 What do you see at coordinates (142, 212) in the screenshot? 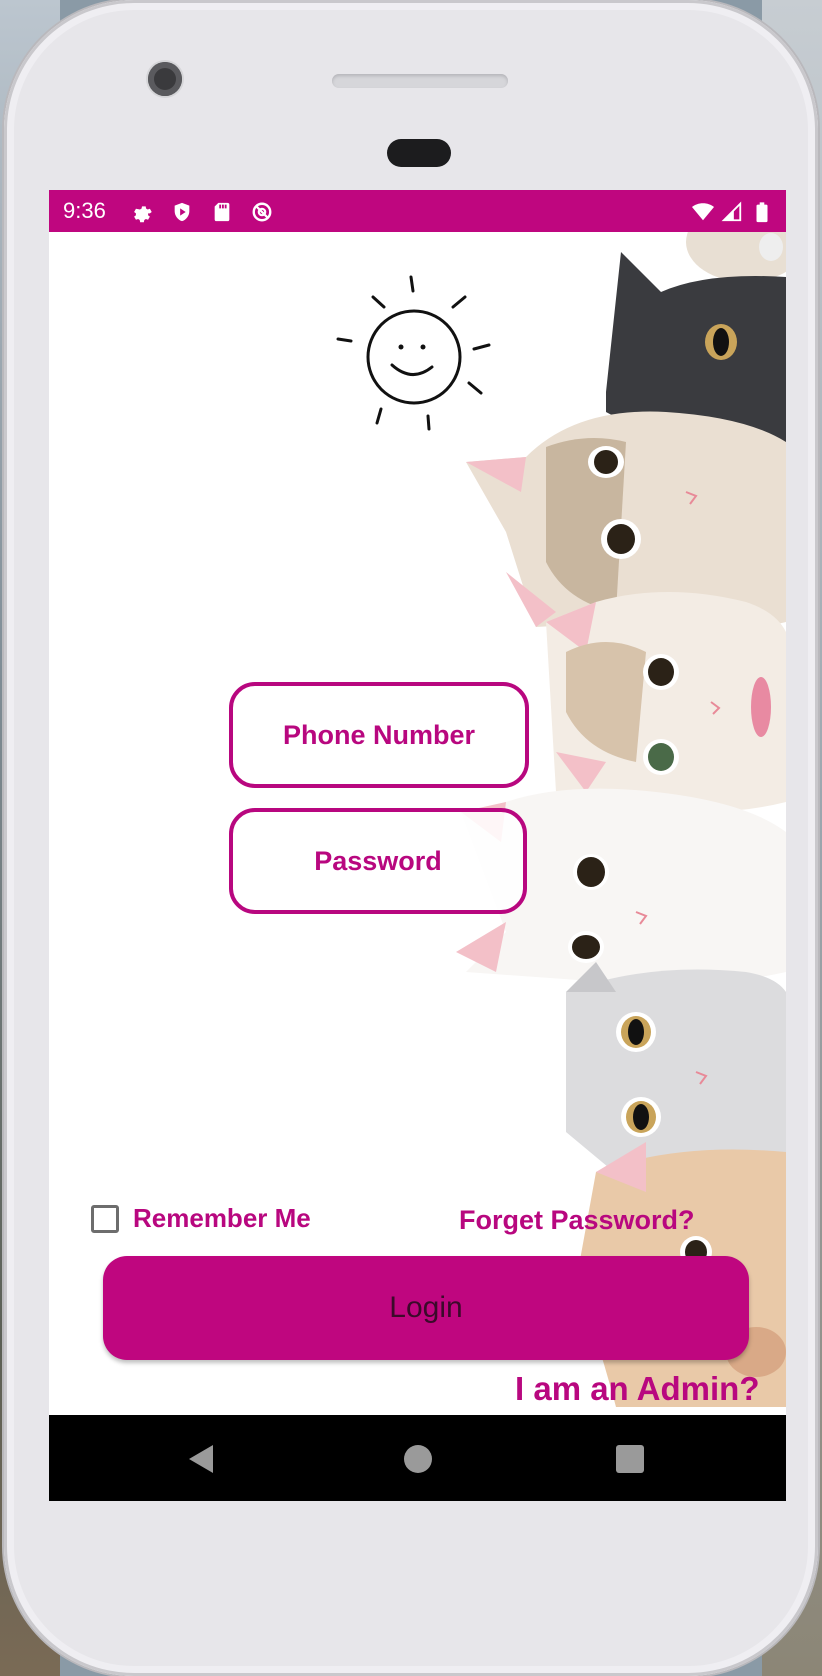
I see `settings-icon` at bounding box center [142, 212].